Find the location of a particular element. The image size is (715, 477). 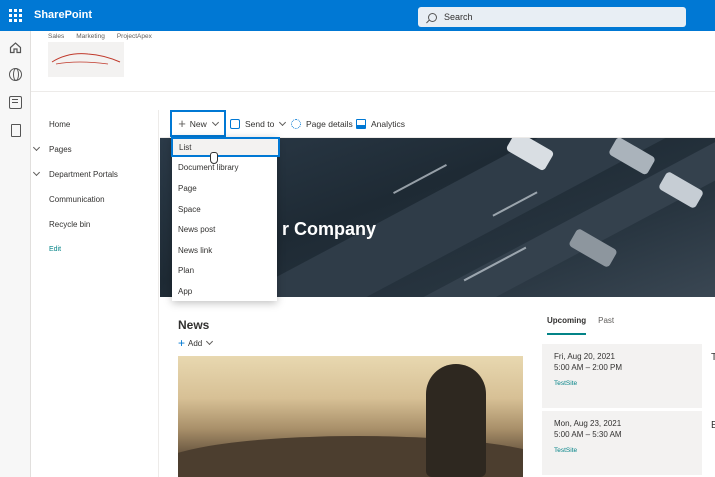

command-bar: + New Send to Page details Analytics is located at coordinates (437, 124).